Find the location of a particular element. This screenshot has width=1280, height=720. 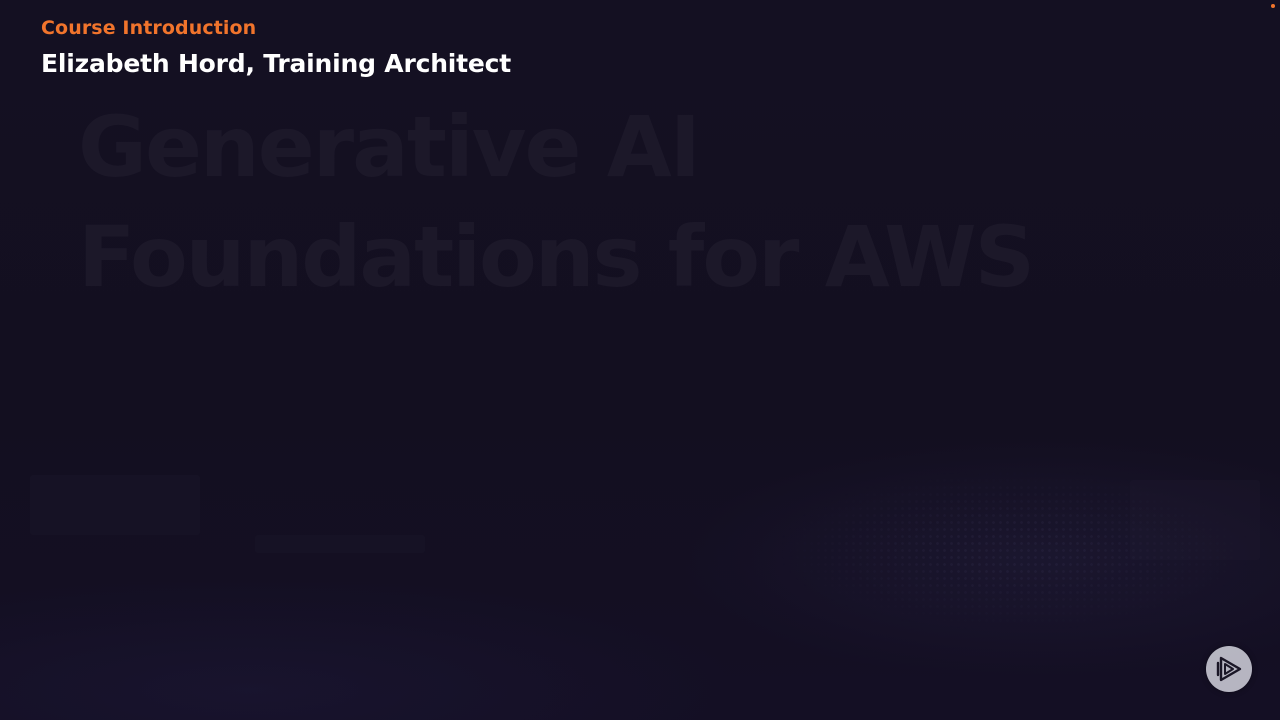

presenter-name: Elizabeth Hord, Training Architect is located at coordinates (276, 63).